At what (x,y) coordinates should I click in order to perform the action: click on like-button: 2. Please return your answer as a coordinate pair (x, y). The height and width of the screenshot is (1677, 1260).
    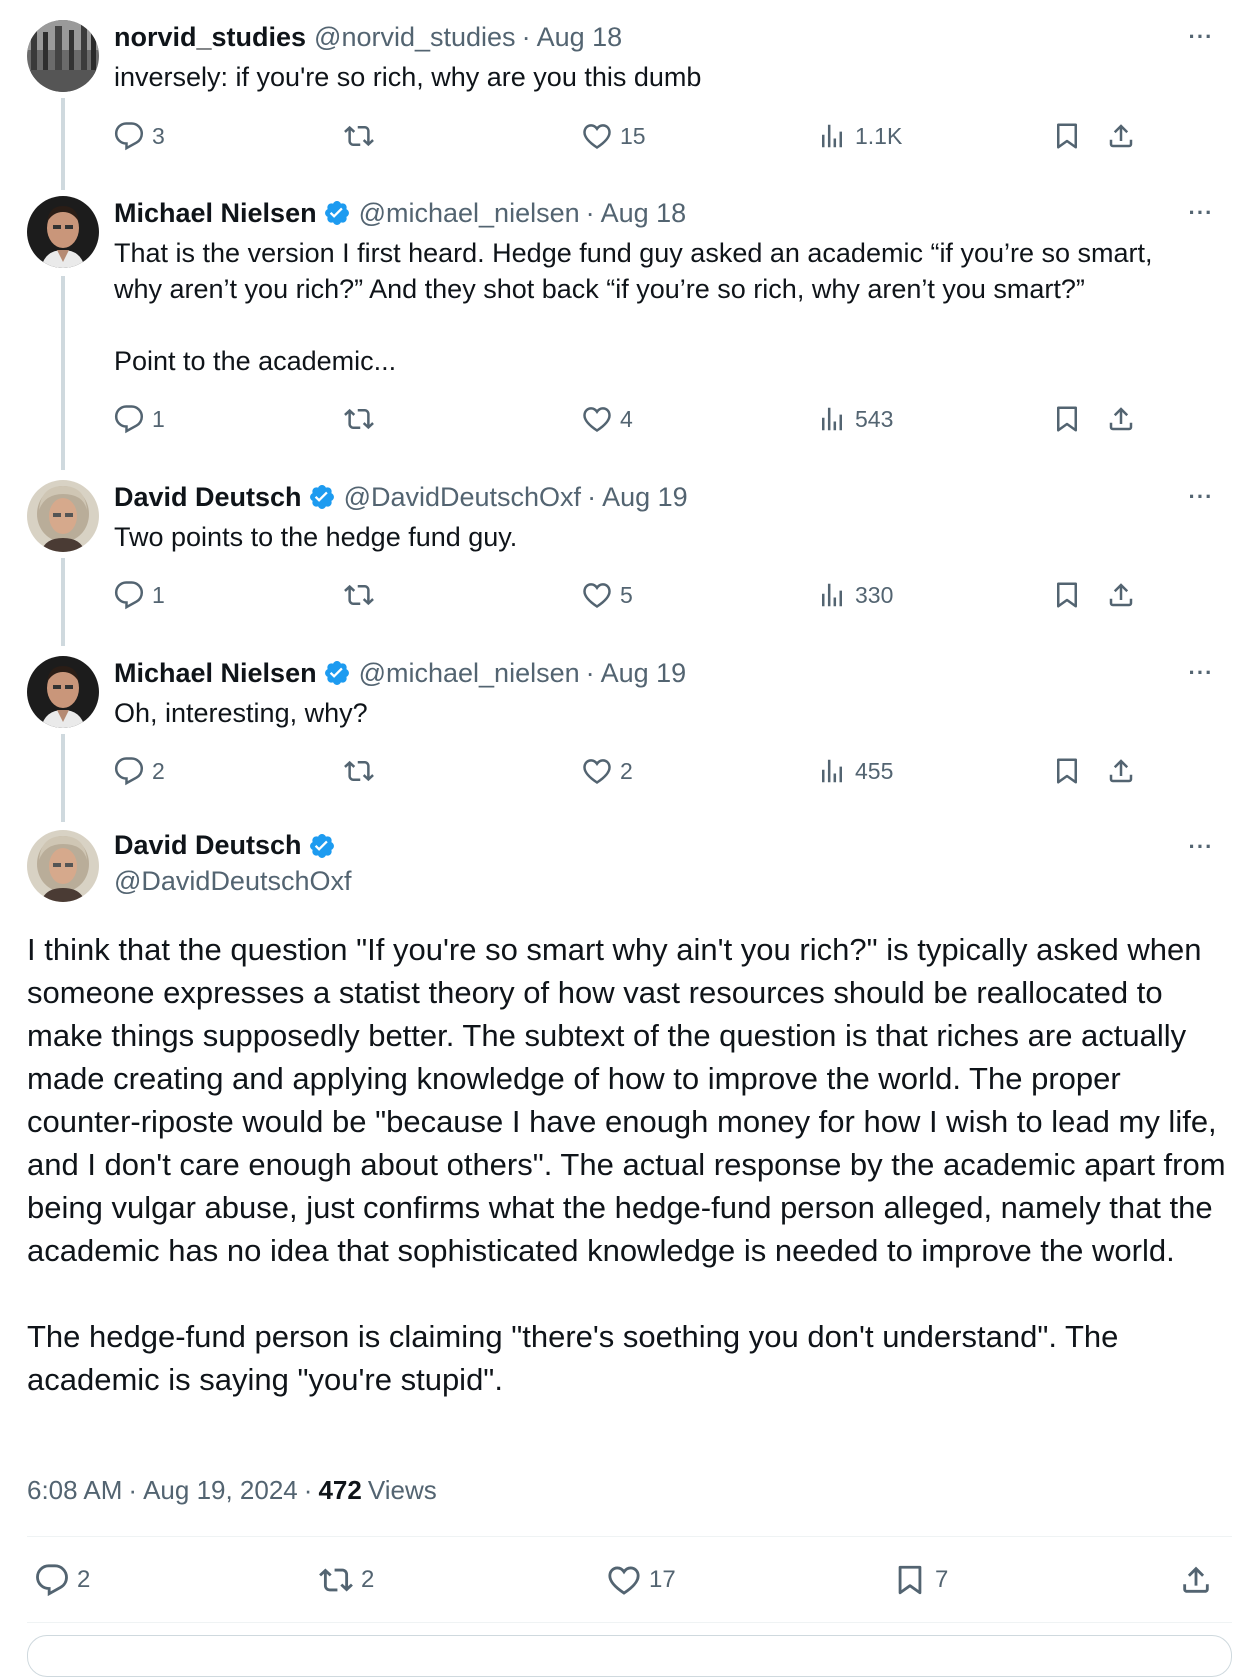
    Looking at the image, I should click on (607, 771).